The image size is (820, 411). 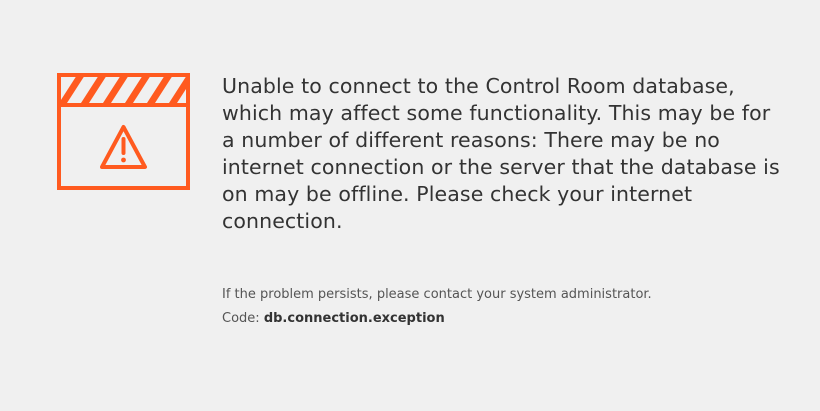 What do you see at coordinates (354, 318) in the screenshot?
I see `error-code-value: db.connection.exception` at bounding box center [354, 318].